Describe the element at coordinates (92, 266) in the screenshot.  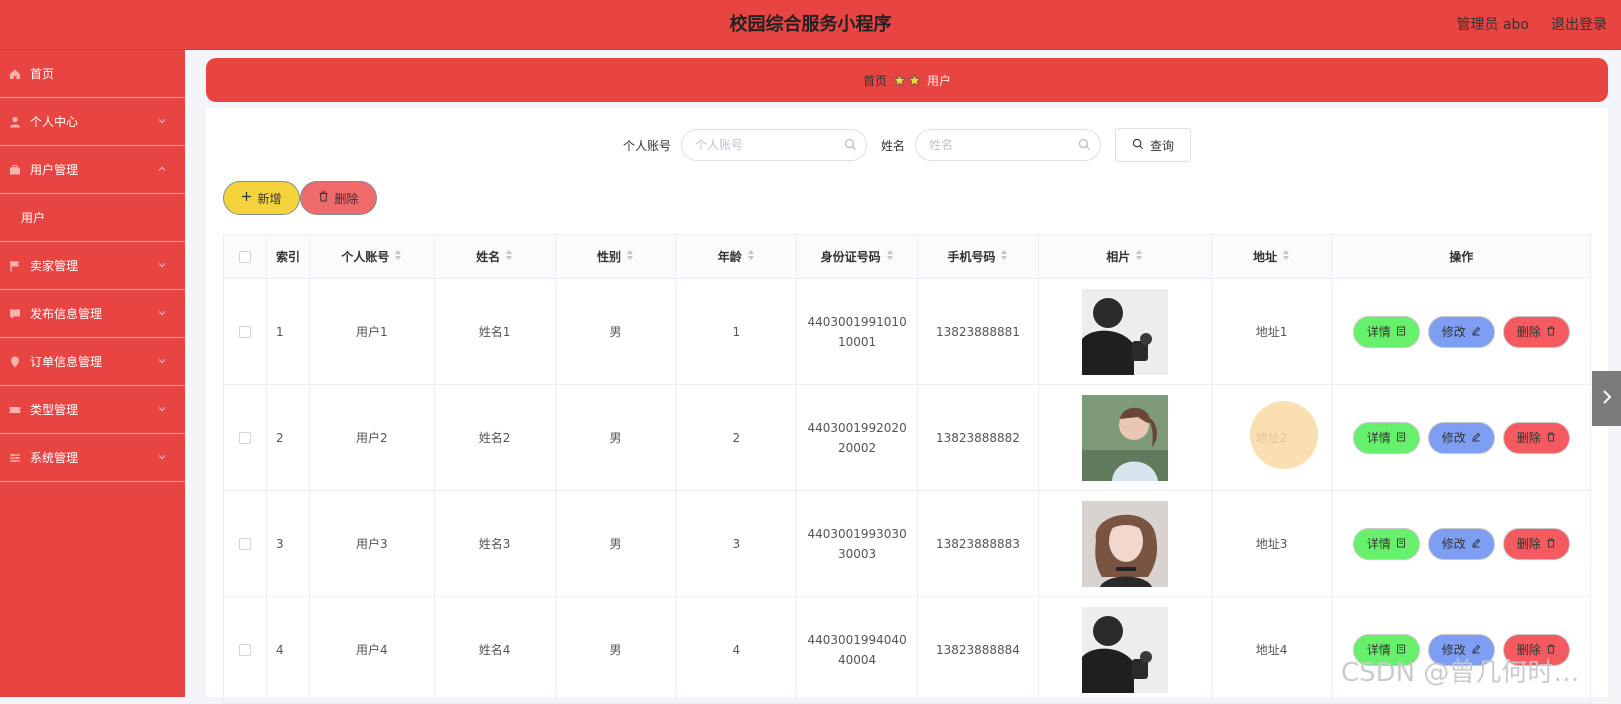
I see `sidebar-item-seller-management: 卖家管理` at that location.